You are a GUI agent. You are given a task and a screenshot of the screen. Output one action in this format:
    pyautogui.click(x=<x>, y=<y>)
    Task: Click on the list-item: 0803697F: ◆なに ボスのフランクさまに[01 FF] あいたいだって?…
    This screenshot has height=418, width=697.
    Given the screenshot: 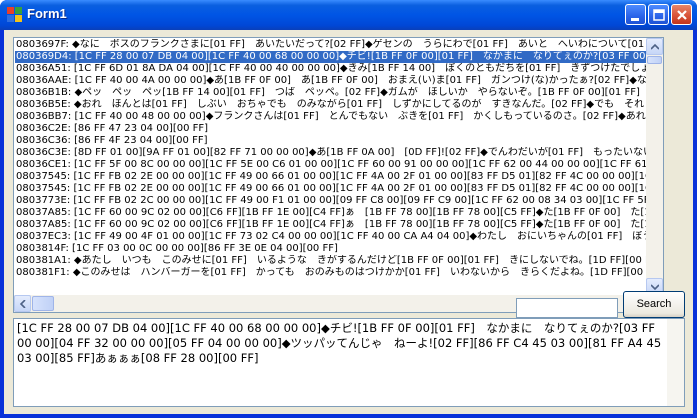 What is the action you would take?
    pyautogui.click(x=331, y=45)
    